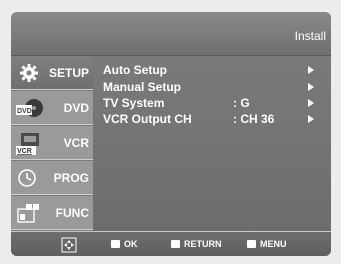 Image resolution: width=341 pixels, height=264 pixels. What do you see at coordinates (213, 103) in the screenshot?
I see `menu-row-tv-system: TV System : G` at bounding box center [213, 103].